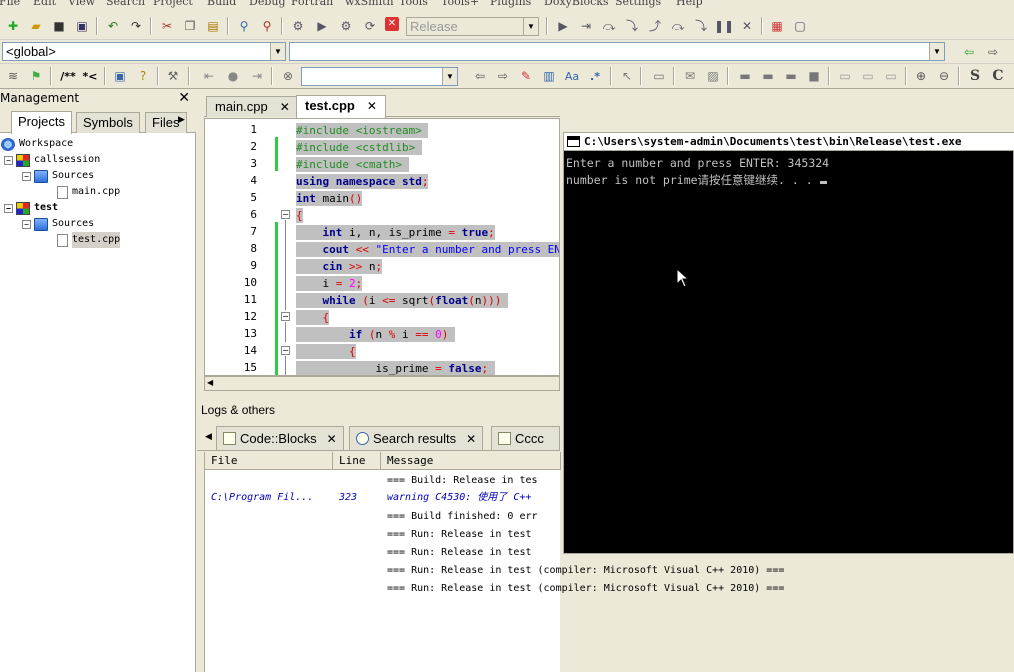  Describe the element at coordinates (845, 76) in the screenshot. I see `widget-a-icon: ▭` at that location.